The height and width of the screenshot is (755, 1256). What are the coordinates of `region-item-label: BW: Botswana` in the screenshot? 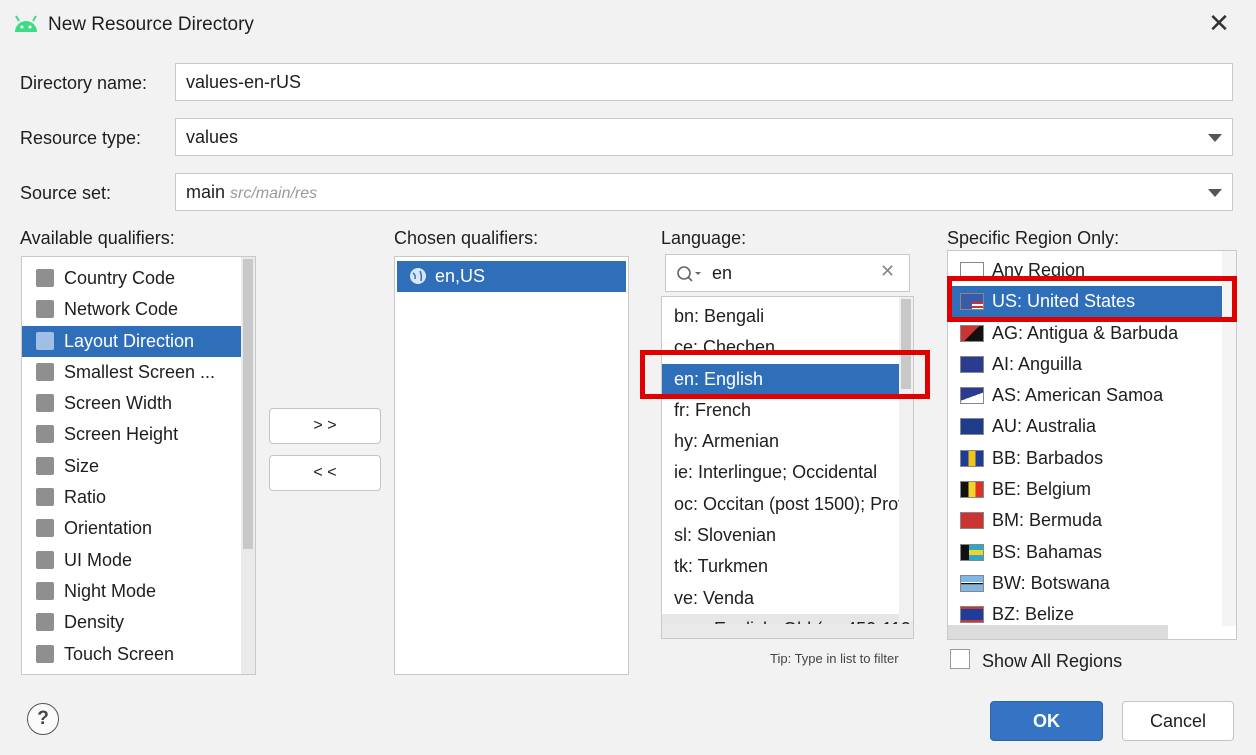 It's located at (1051, 582).